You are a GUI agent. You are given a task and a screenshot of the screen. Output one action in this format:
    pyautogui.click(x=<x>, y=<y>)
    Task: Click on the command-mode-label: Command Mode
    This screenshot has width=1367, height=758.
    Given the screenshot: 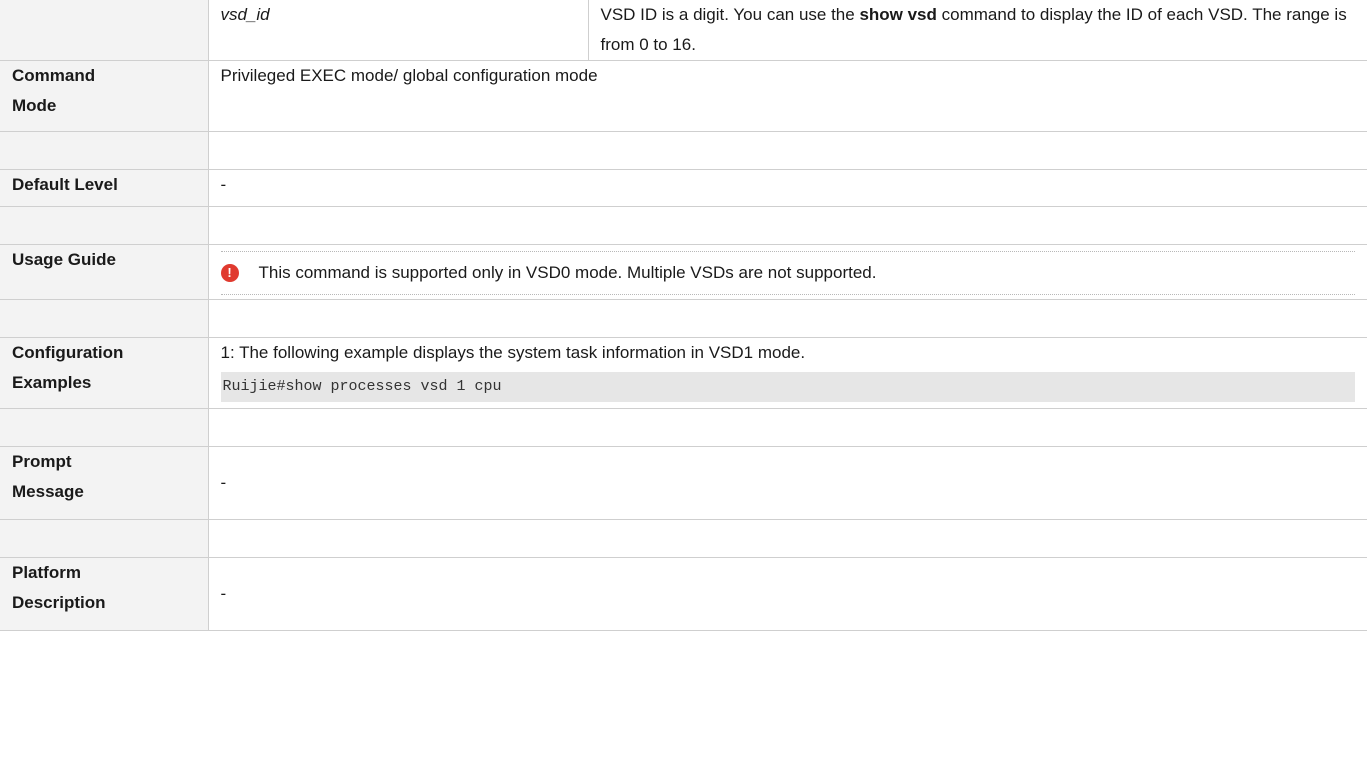 What is the action you would take?
    pyautogui.click(x=104, y=96)
    